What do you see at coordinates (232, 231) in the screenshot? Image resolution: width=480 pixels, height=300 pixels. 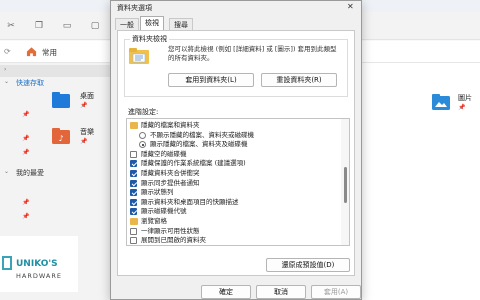 I see `advanced-setting-item: 一律顯示可用性狀態` at bounding box center [232, 231].